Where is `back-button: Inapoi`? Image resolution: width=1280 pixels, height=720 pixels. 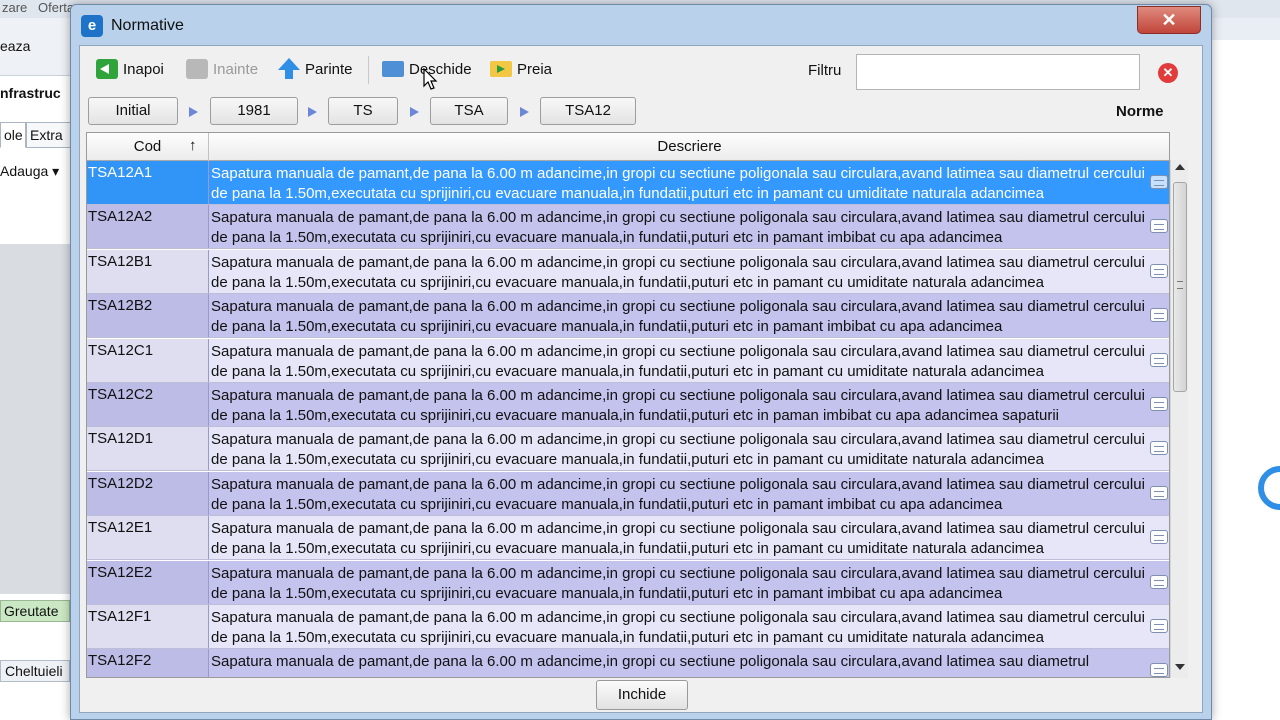
back-button: Inapoi is located at coordinates (130, 69).